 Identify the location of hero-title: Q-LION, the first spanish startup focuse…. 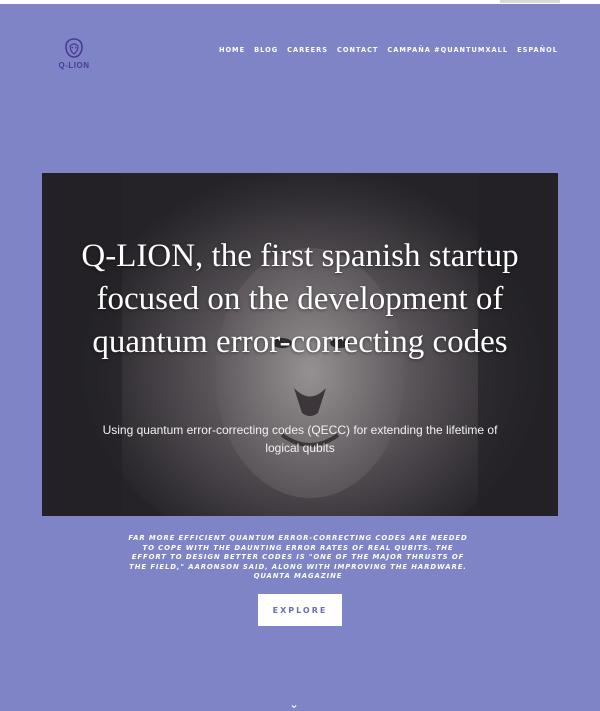
(300, 299).